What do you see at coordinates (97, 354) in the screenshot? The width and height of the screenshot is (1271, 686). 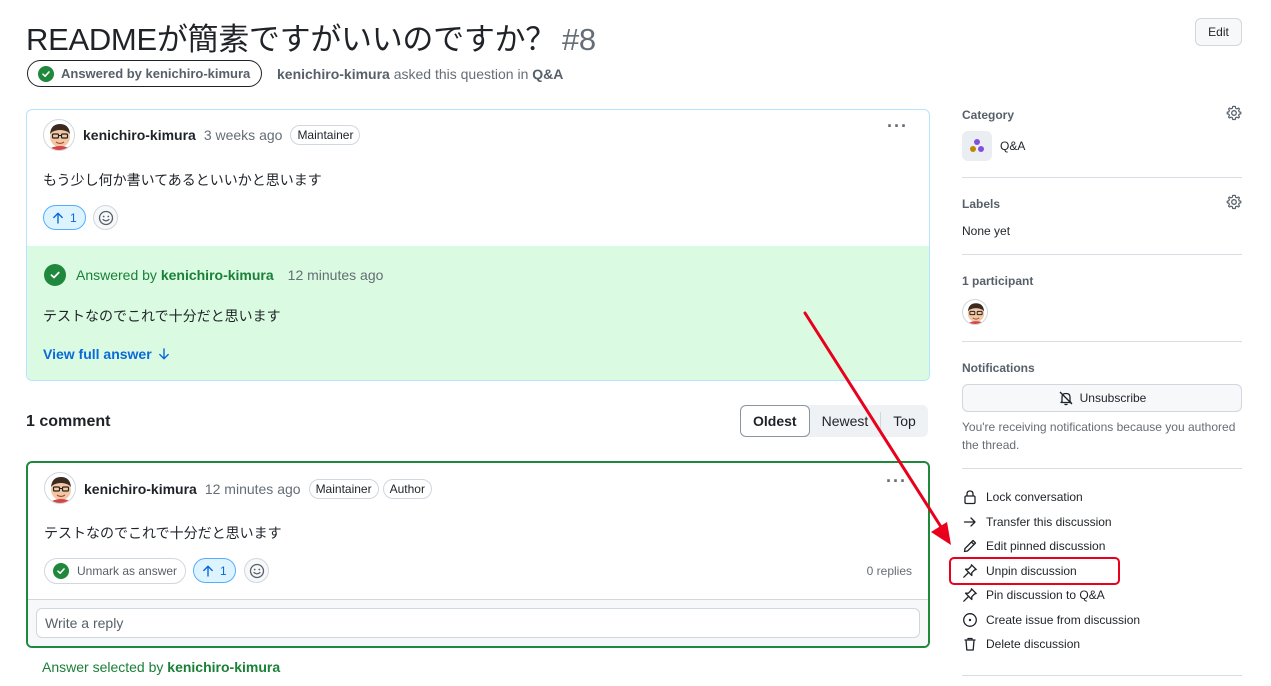 I see `view-full-answer-label: View full answer` at bounding box center [97, 354].